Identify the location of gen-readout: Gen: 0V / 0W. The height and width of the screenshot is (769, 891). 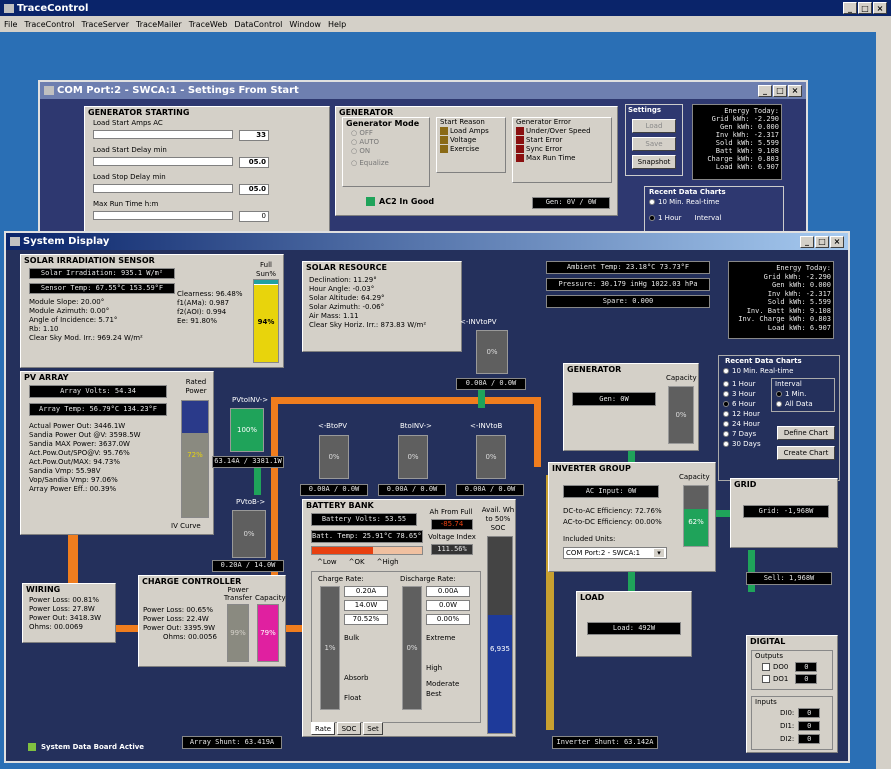
(571, 203).